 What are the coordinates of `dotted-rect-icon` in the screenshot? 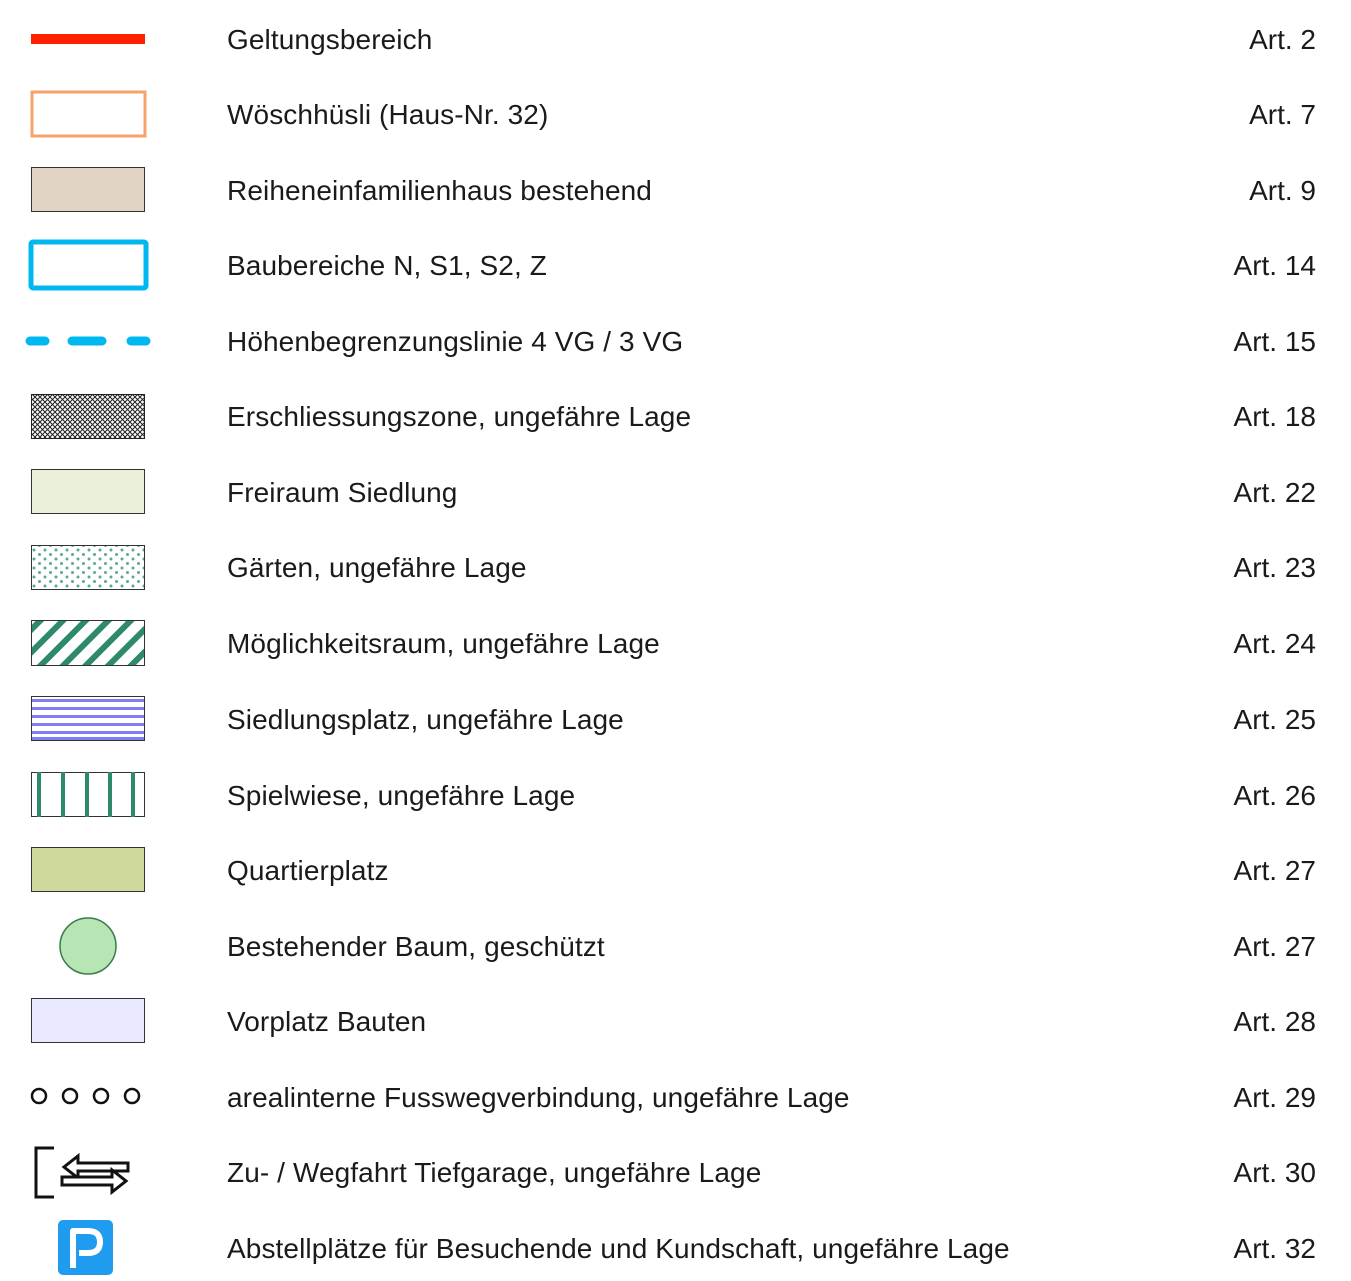 It's located at (90, 568).